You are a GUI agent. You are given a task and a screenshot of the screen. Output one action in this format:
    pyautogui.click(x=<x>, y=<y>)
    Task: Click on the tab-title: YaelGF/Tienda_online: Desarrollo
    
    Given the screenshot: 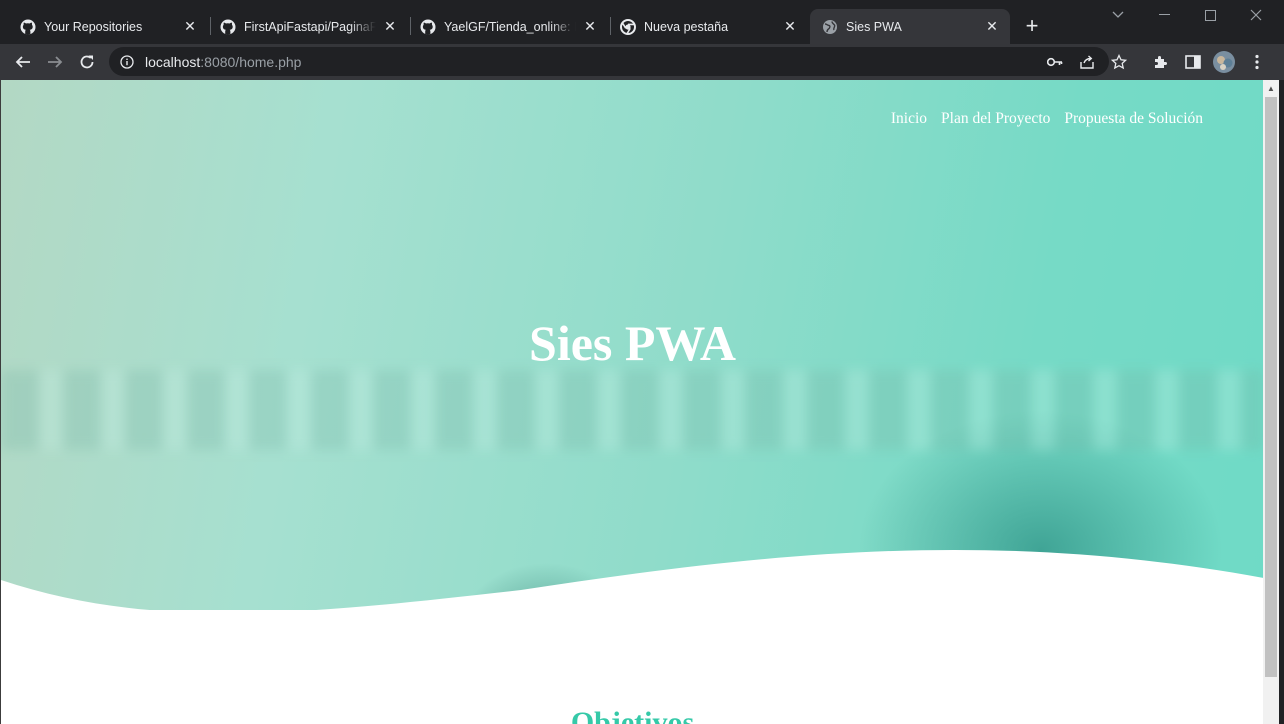 What is the action you would take?
    pyautogui.click(x=510, y=26)
    